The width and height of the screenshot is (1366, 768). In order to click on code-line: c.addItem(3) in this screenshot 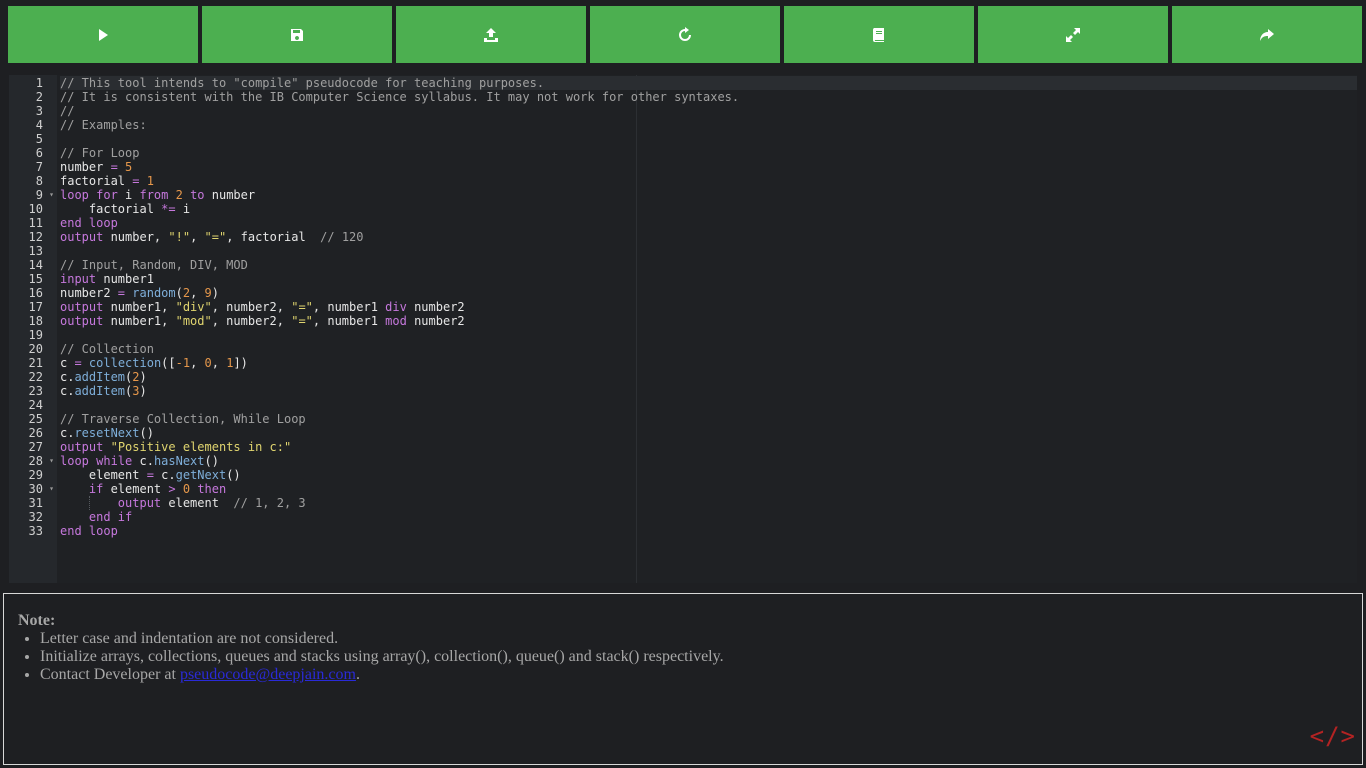, I will do `click(708, 391)`.